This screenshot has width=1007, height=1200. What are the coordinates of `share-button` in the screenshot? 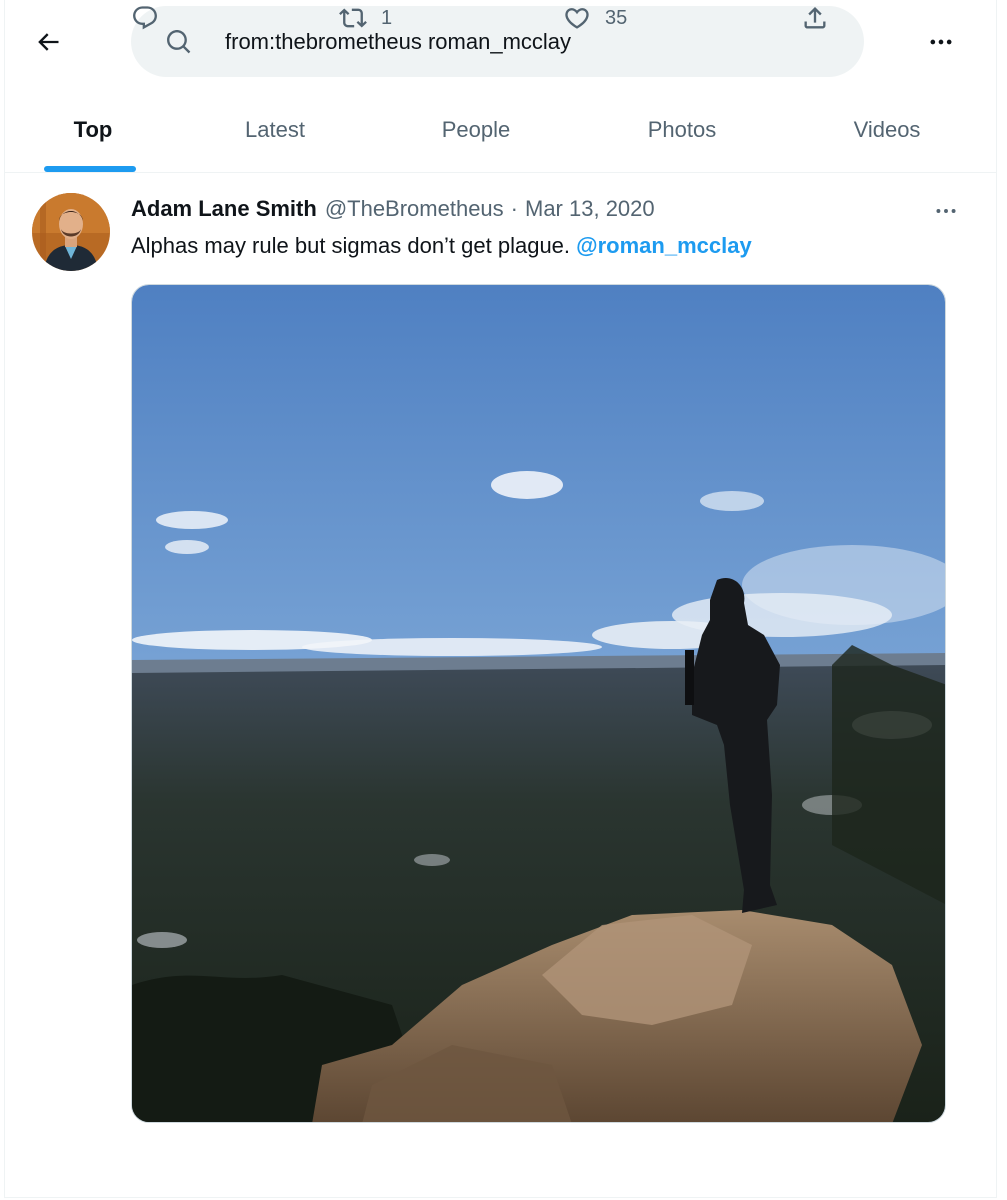 It's located at (815, 18).